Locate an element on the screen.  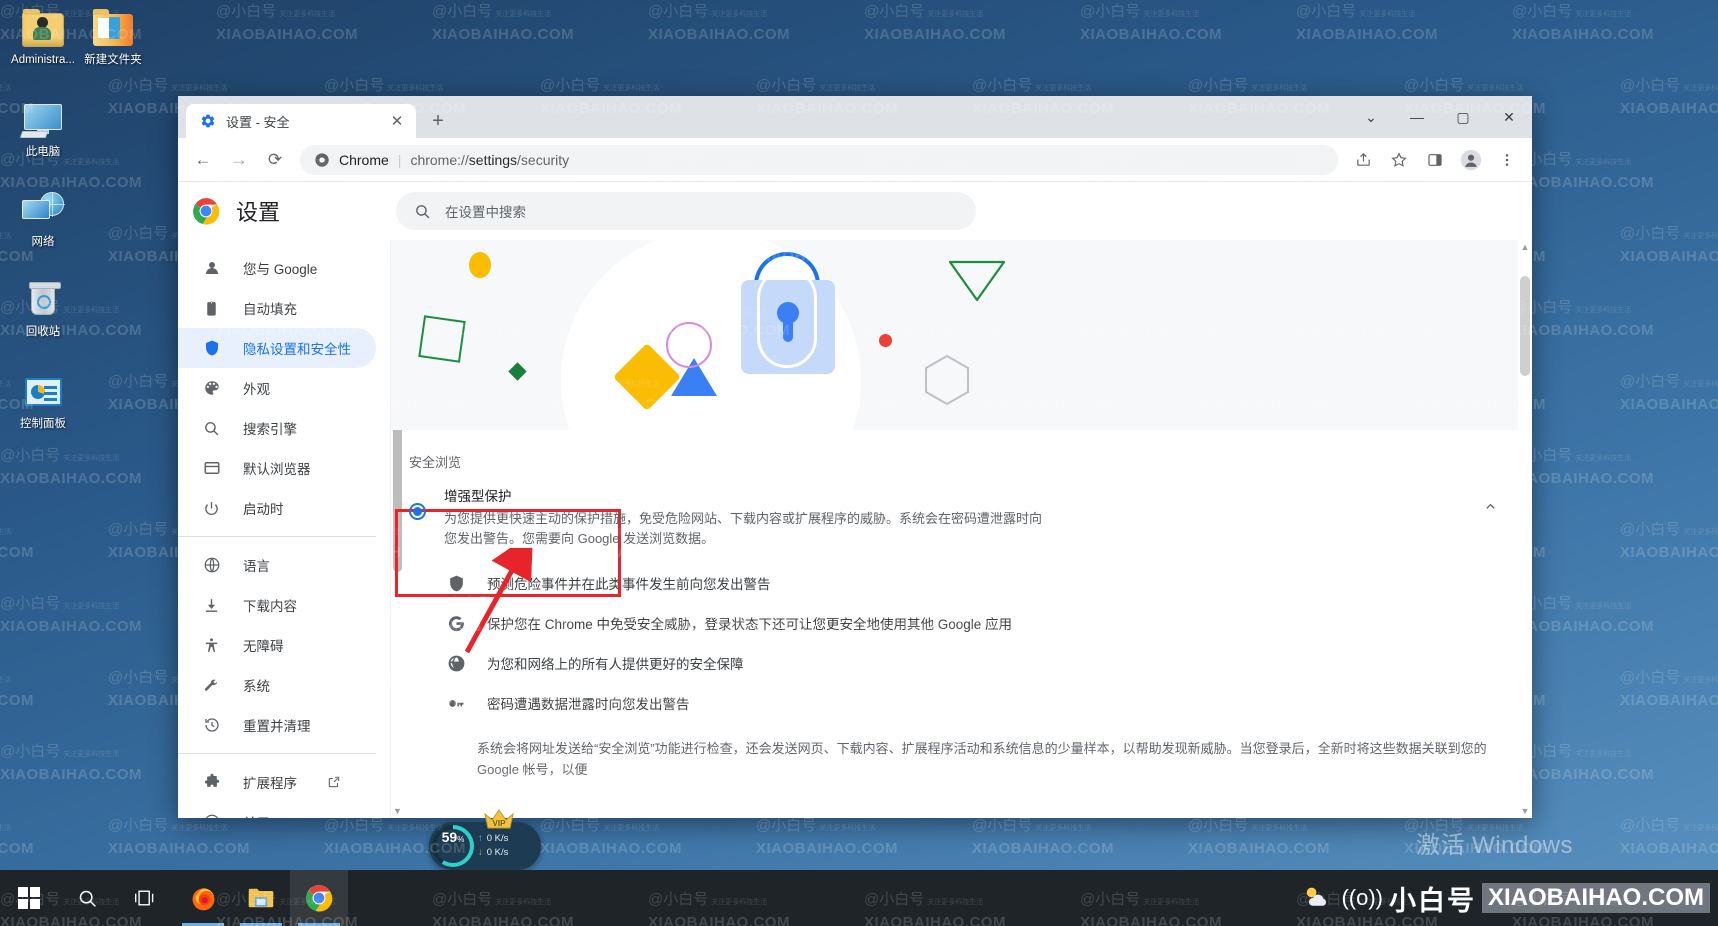
sidebar-item-autofill: 自动填充 is located at coordinates (277, 308).